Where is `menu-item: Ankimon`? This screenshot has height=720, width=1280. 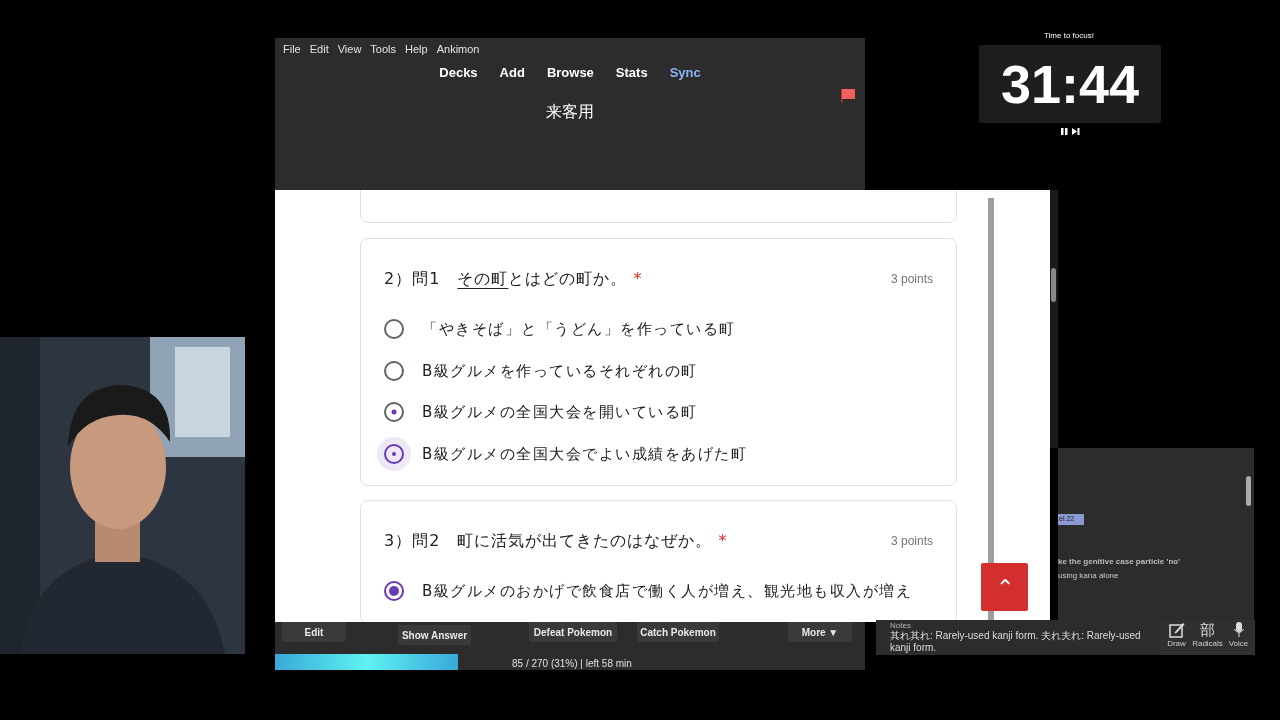
menu-item: Ankimon is located at coordinates (458, 49).